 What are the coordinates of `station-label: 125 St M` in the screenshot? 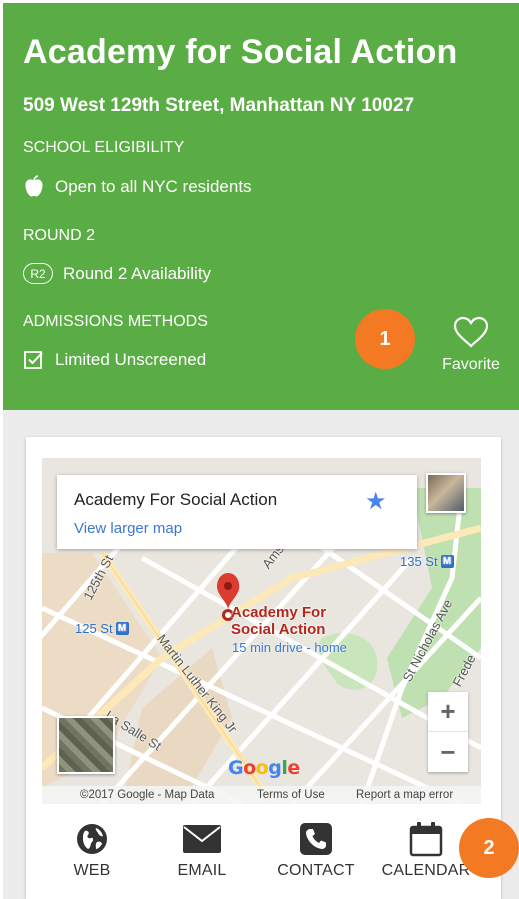 It's located at (102, 628).